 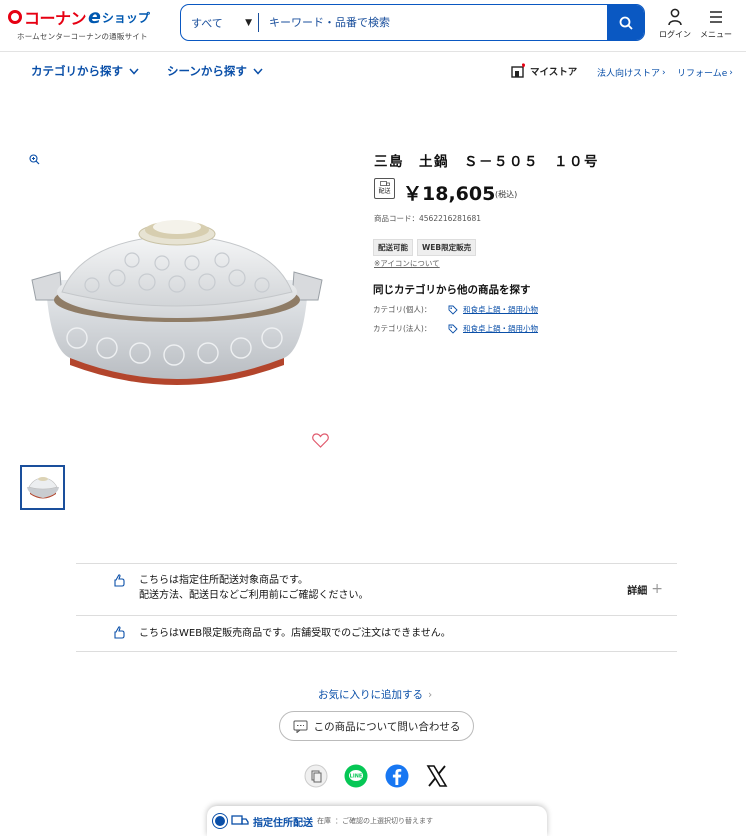 I want to click on web-only-notice-text: こちらはWEB限定販売商品です。店舗受取でのご注文はできません。, so click(x=295, y=633).